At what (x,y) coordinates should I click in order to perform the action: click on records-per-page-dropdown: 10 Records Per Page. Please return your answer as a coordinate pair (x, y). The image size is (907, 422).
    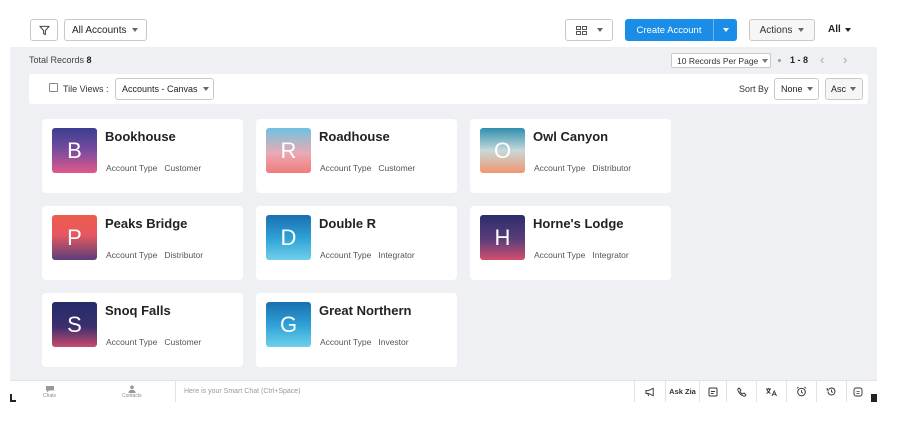
    Looking at the image, I should click on (721, 60).